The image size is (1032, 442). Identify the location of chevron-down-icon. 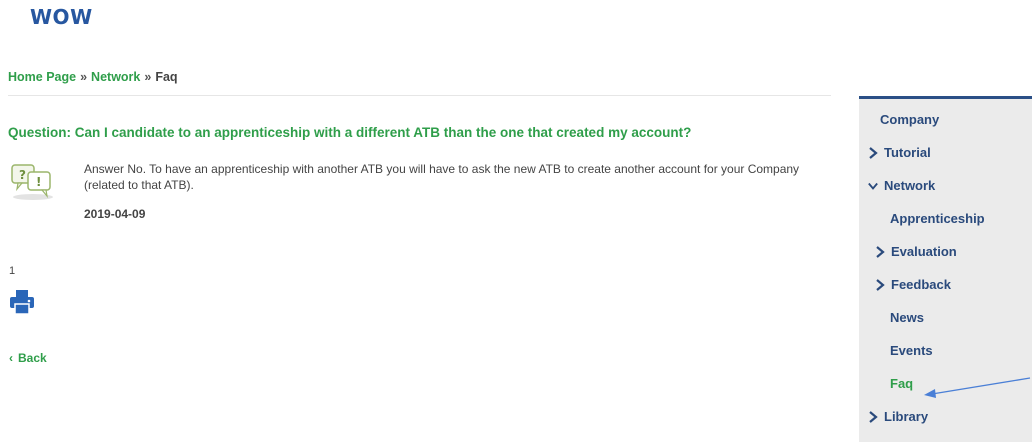
(873, 186).